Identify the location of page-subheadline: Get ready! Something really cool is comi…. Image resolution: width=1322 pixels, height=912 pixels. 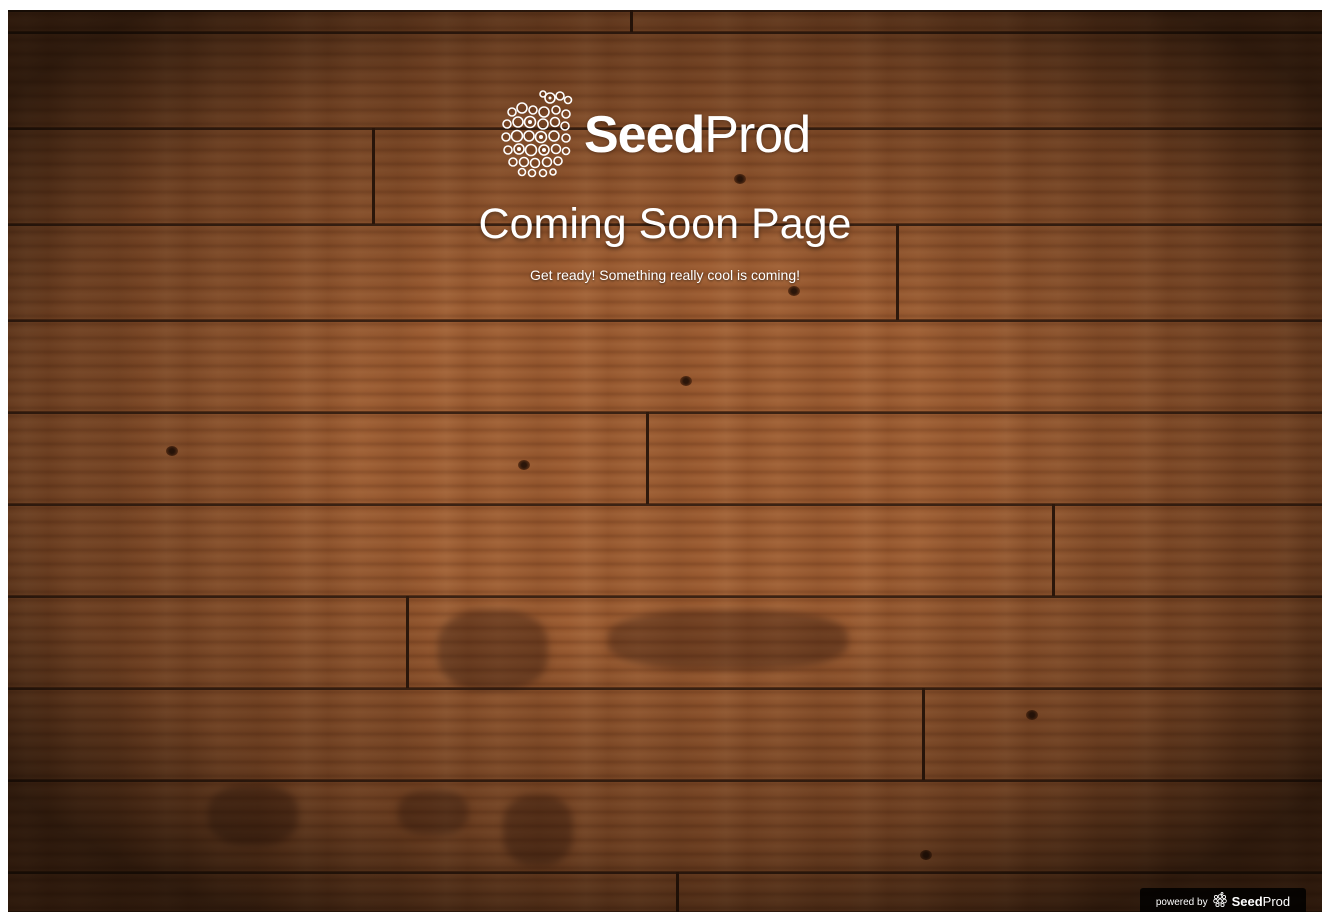
(664, 275).